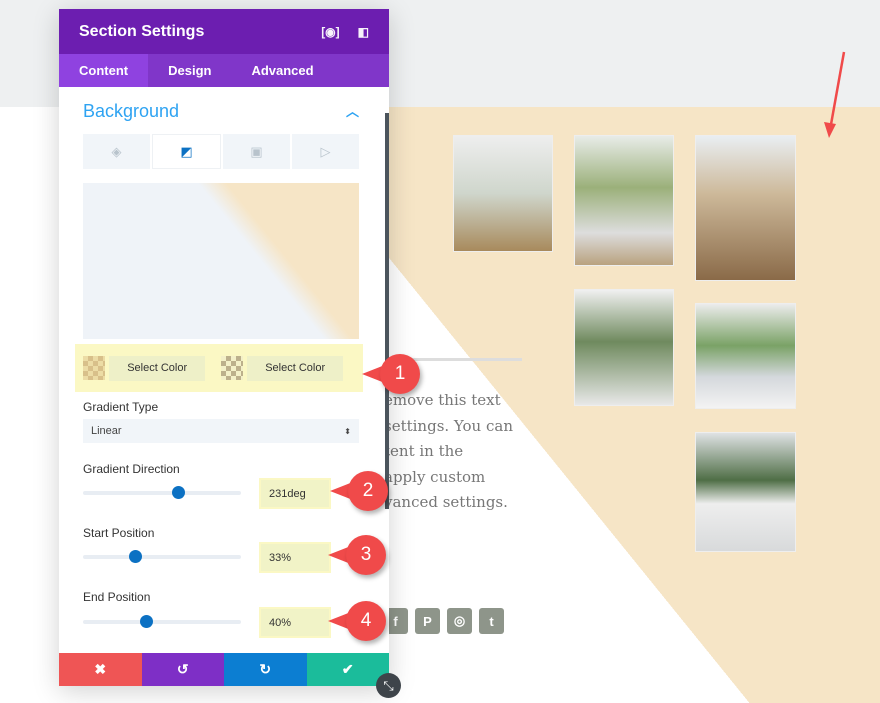 This screenshot has height=703, width=880. Describe the element at coordinates (104, 70) in the screenshot. I see `tab-content: Content` at that location.